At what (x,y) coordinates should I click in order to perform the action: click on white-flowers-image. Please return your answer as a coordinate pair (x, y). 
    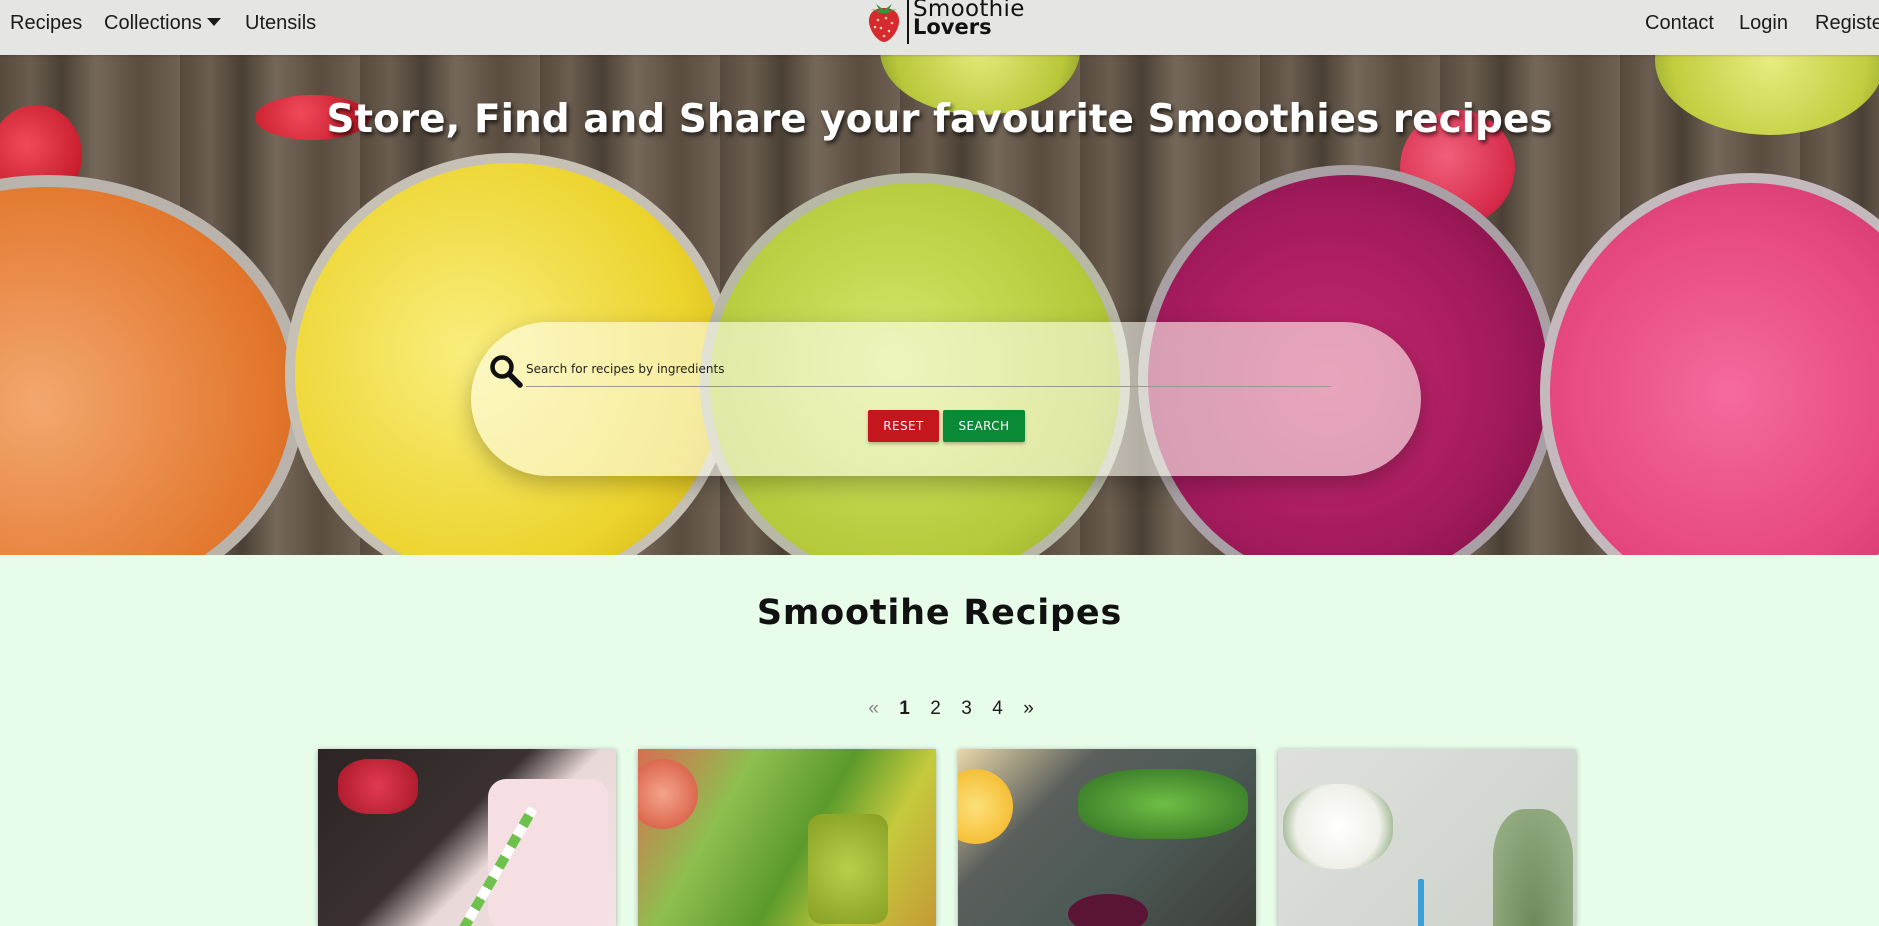
    Looking at the image, I should click on (1338, 826).